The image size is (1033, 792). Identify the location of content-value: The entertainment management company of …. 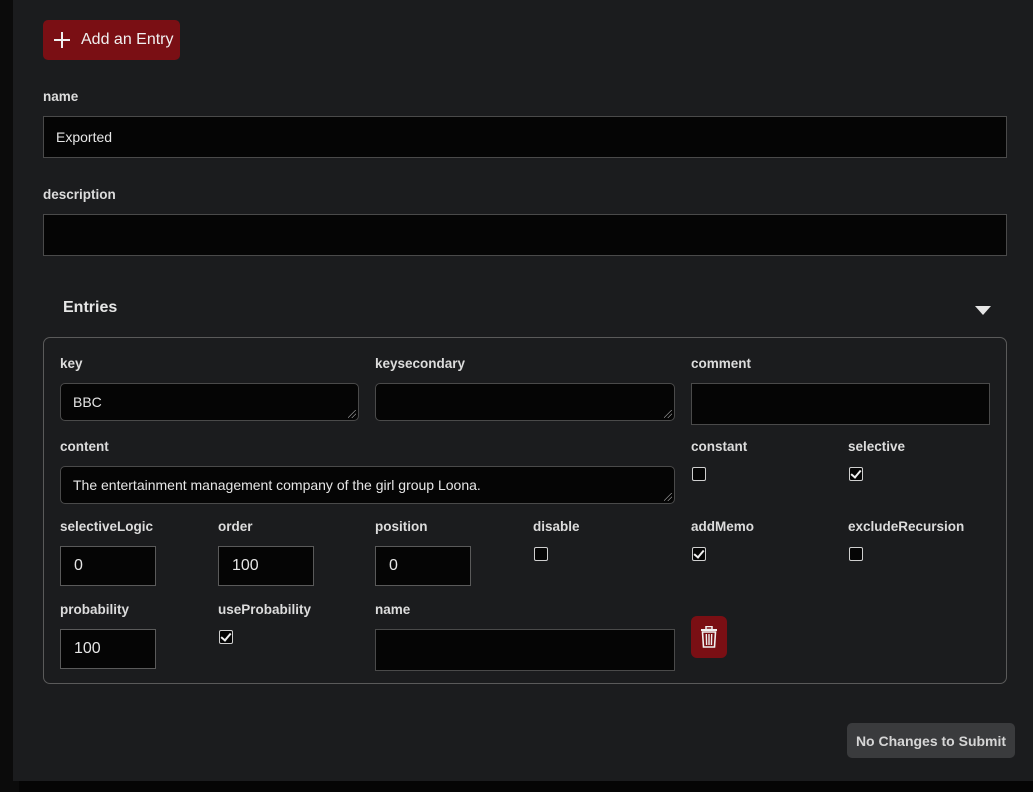
(277, 485).